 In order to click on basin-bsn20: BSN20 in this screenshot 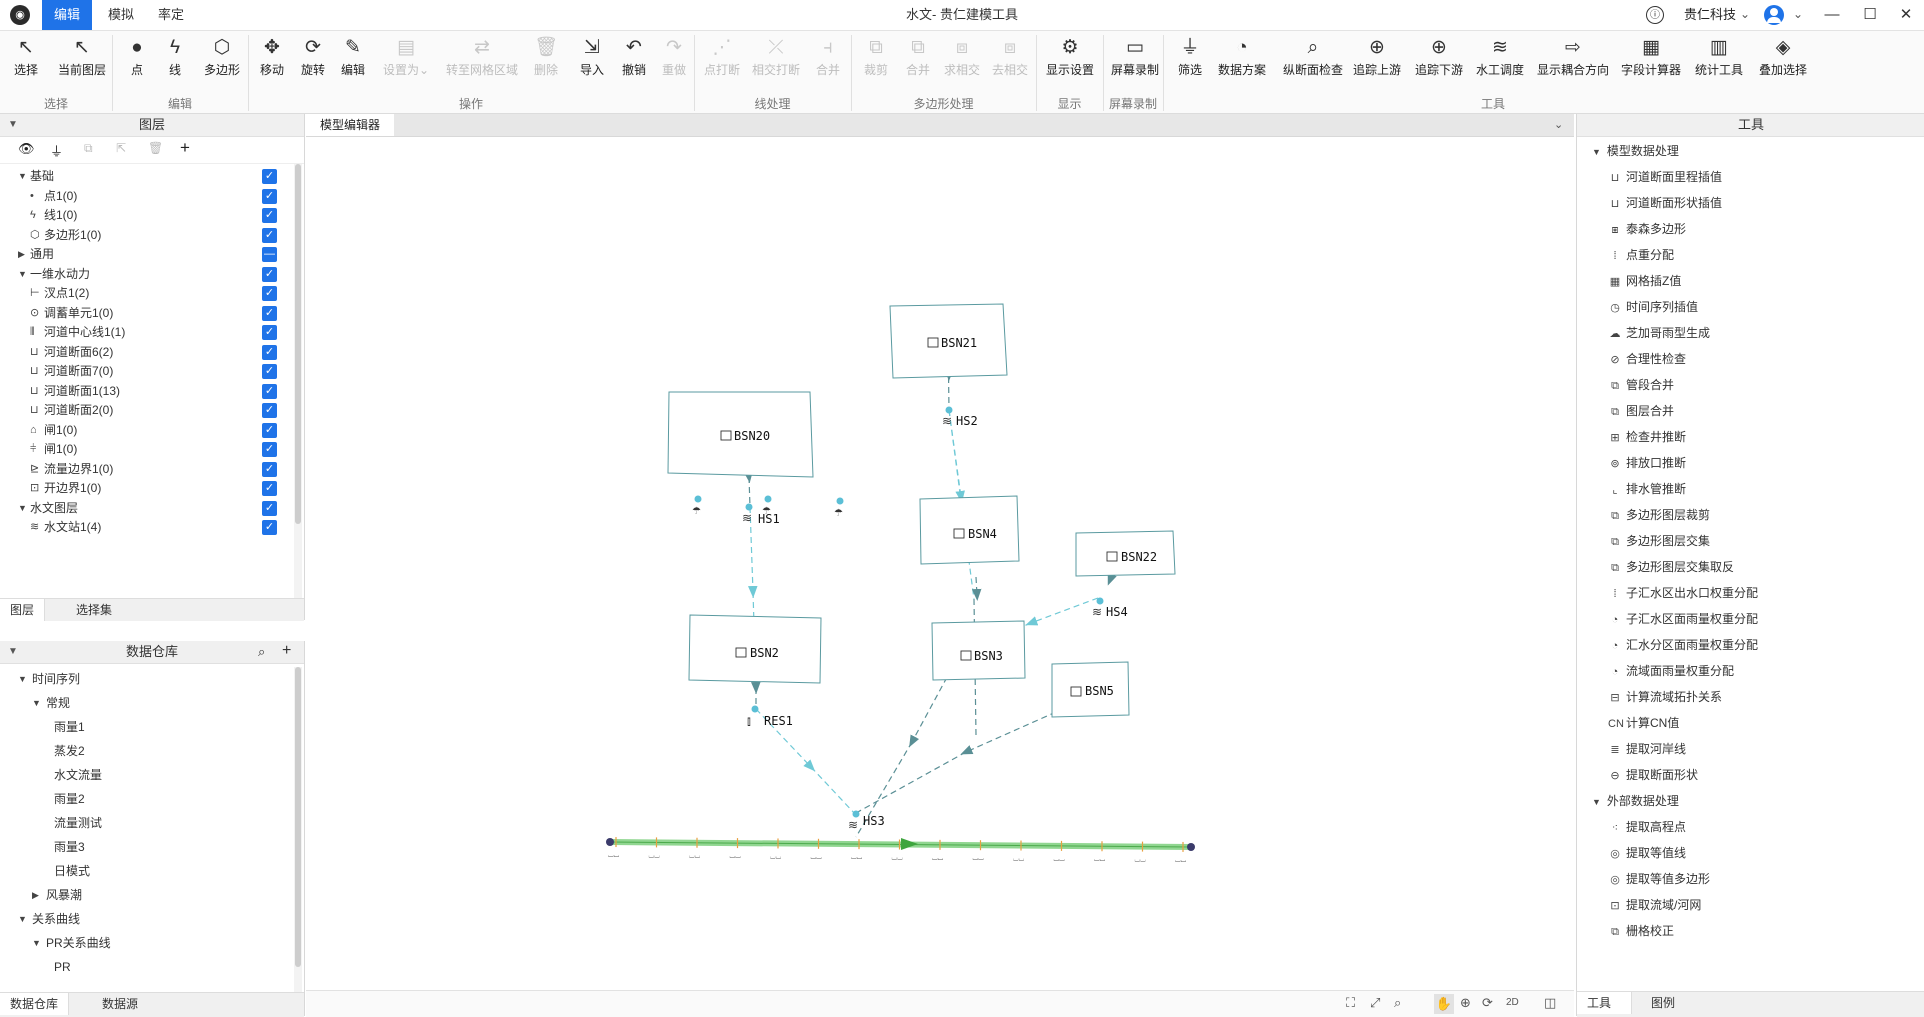, I will do `click(740, 434)`.